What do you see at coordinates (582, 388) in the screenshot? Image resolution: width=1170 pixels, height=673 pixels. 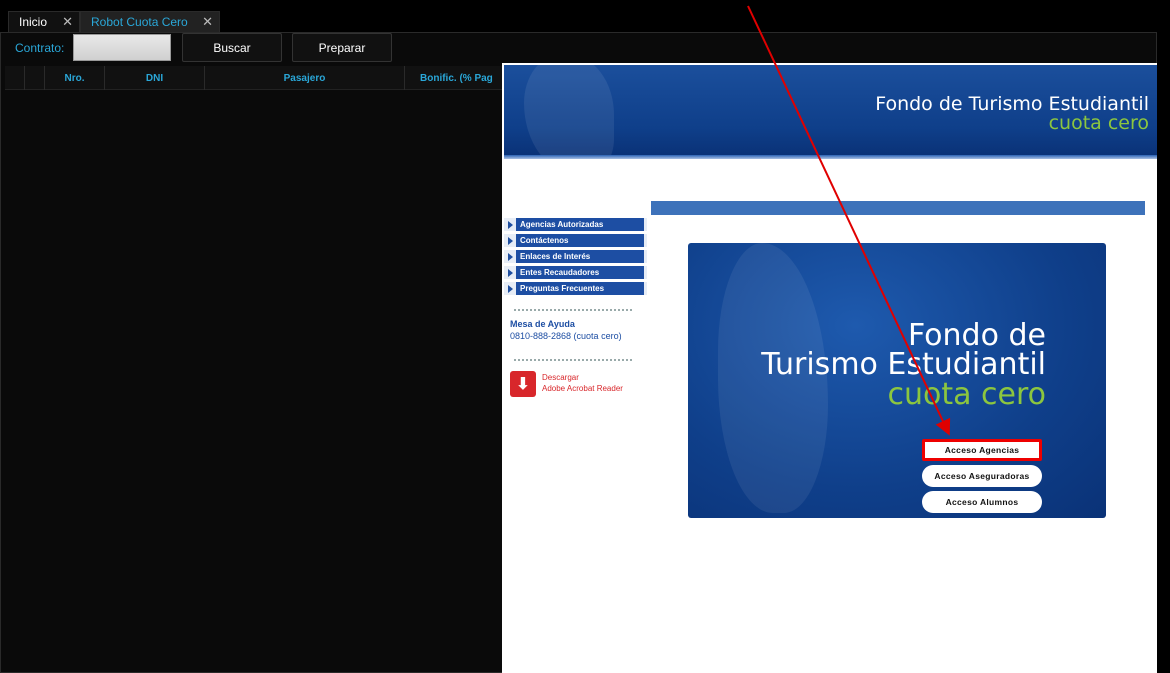 I see `download-link-sub: Adobe Acrobat Reader` at bounding box center [582, 388].